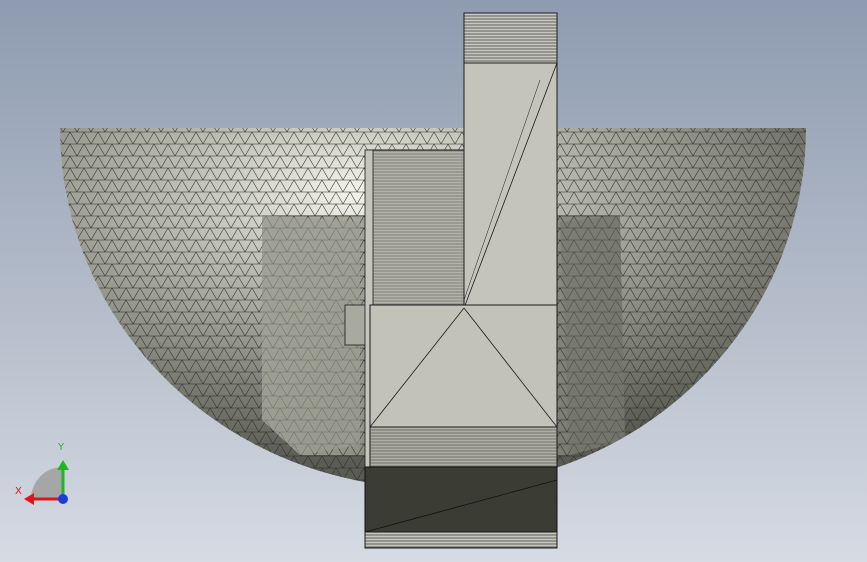  What do you see at coordinates (63, 465) in the screenshot?
I see `y-axis-arrowhead` at bounding box center [63, 465].